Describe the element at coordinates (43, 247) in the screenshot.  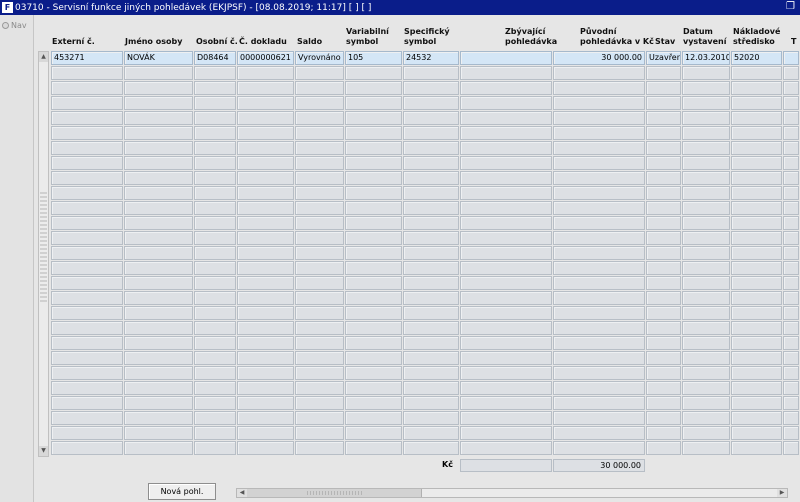
I see `scroll-grip` at that location.